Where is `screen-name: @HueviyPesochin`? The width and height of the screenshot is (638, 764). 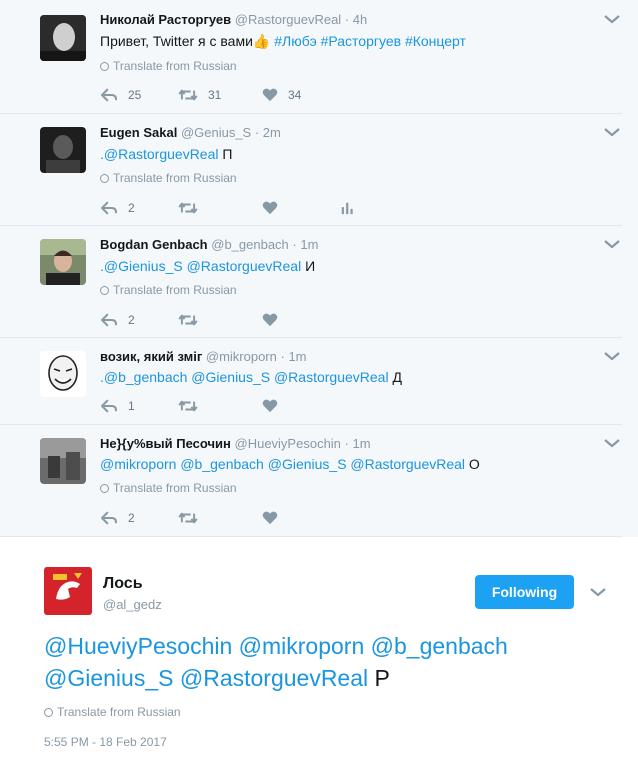 screen-name: @HueviyPesochin is located at coordinates (288, 443).